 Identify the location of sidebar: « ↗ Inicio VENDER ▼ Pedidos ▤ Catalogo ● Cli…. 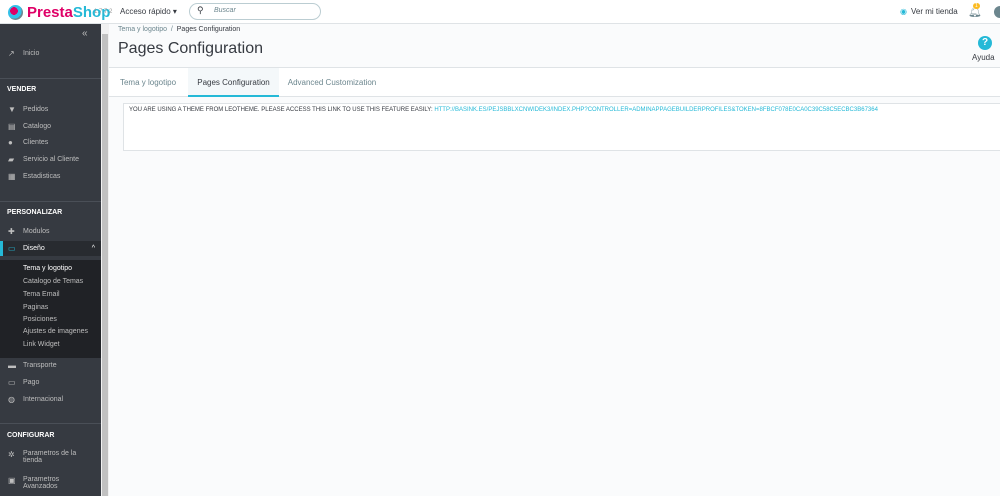
(50, 260).